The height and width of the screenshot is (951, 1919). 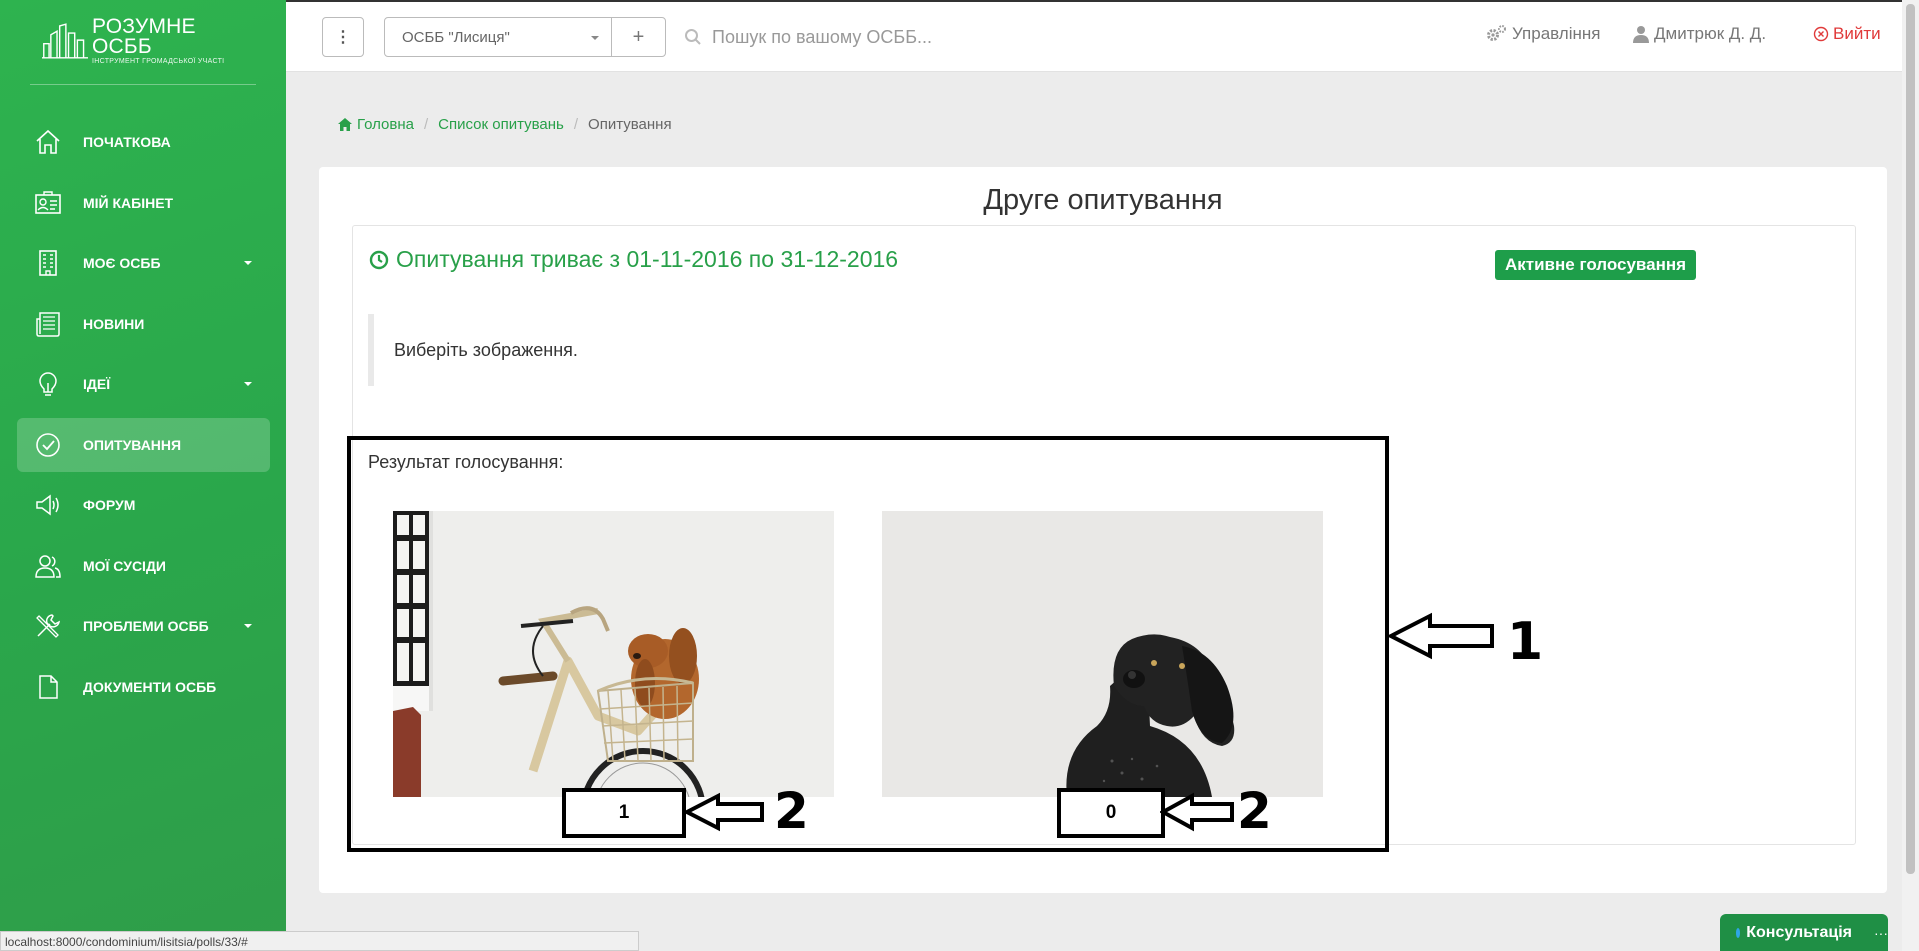 What do you see at coordinates (486, 349) in the screenshot?
I see `poll-question-text: Виберіть зображення.` at bounding box center [486, 349].